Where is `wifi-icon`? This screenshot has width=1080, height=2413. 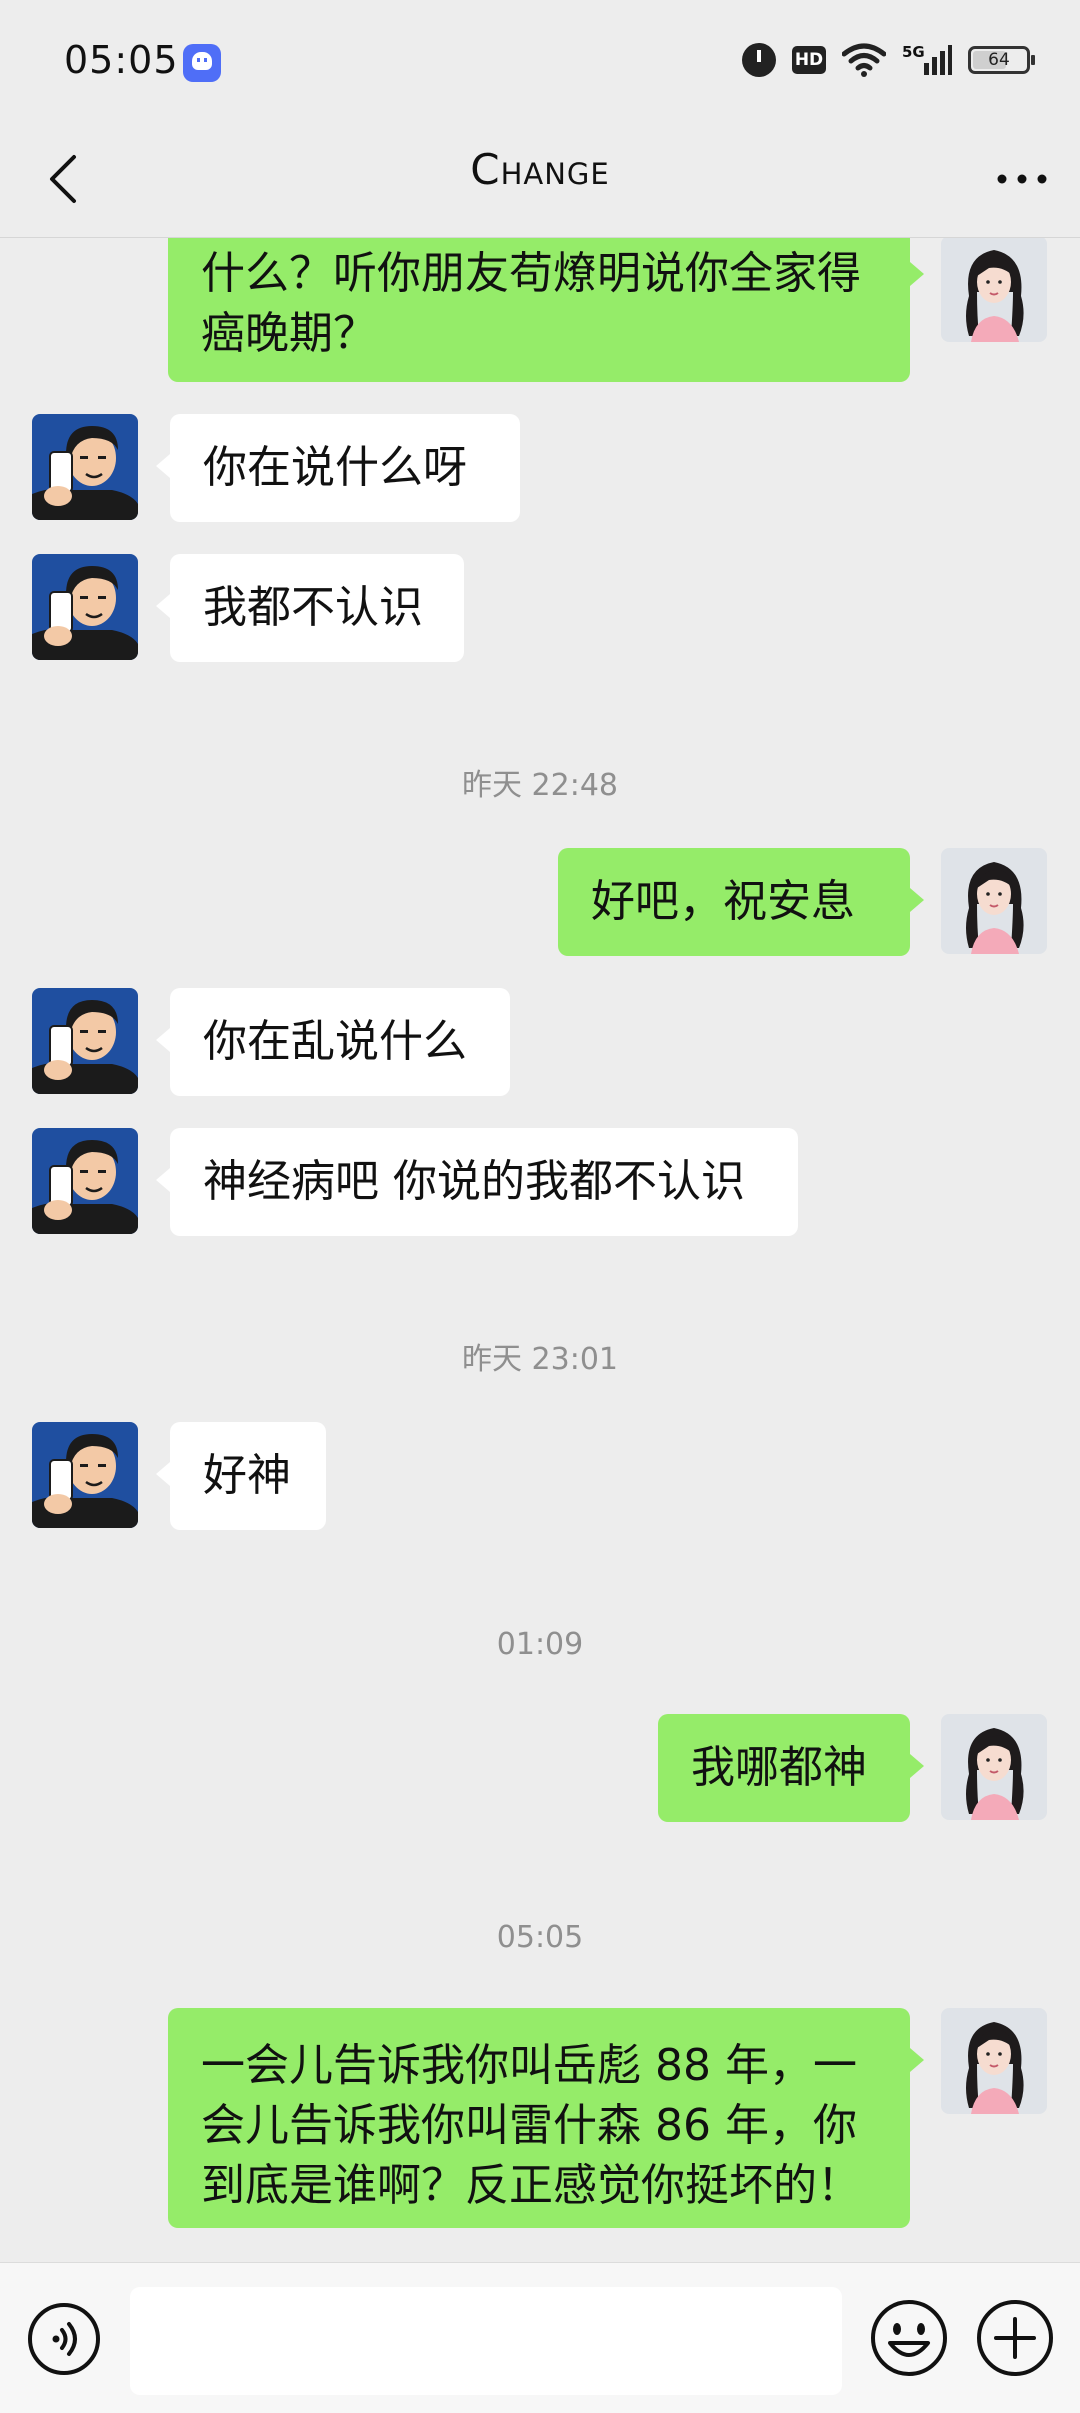 wifi-icon is located at coordinates (864, 60).